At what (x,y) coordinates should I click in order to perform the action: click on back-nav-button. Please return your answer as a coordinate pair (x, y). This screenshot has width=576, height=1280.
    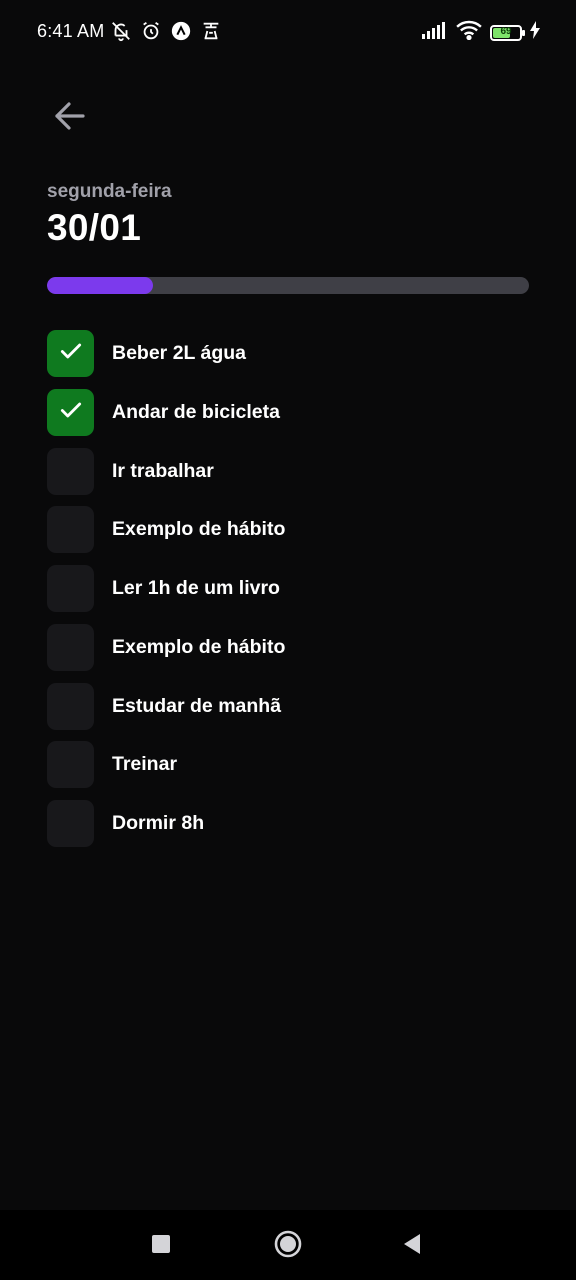
    Looking at the image, I should click on (412, 1246).